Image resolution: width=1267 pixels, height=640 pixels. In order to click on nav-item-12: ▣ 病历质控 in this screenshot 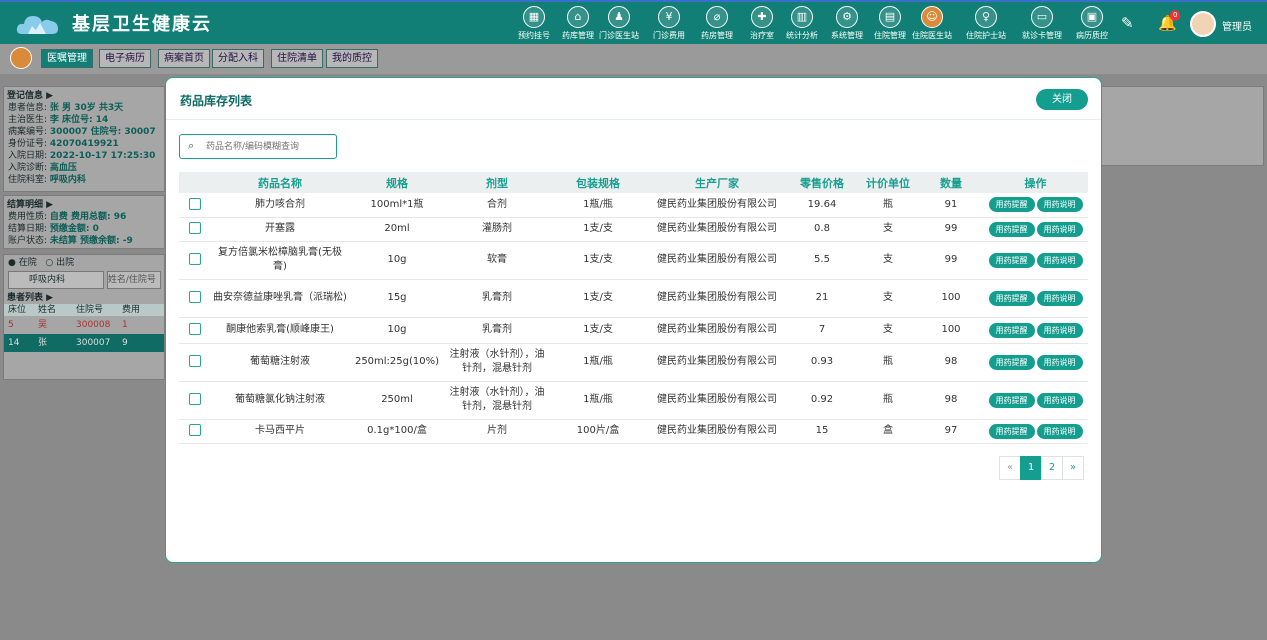, I will do `click(1092, 25)`.